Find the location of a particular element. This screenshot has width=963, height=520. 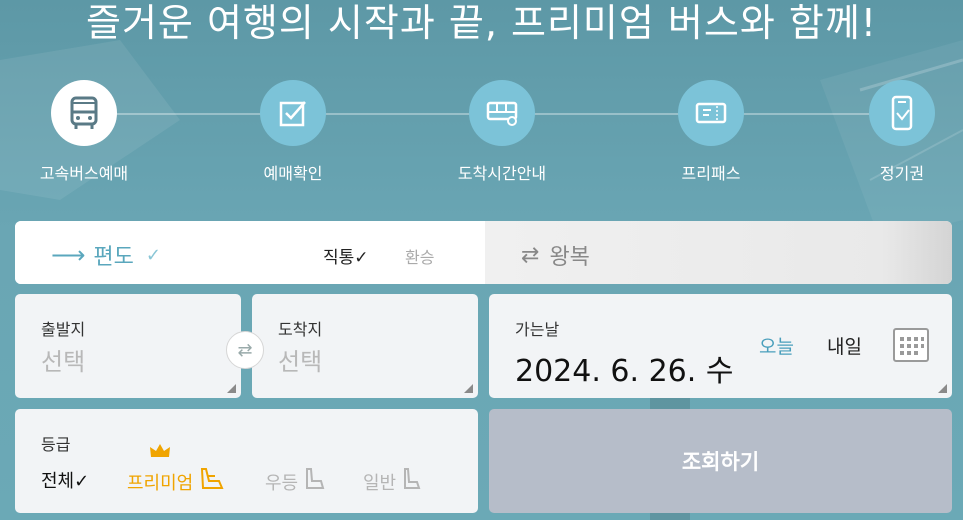

grade-label: 등급 is located at coordinates (56, 444).